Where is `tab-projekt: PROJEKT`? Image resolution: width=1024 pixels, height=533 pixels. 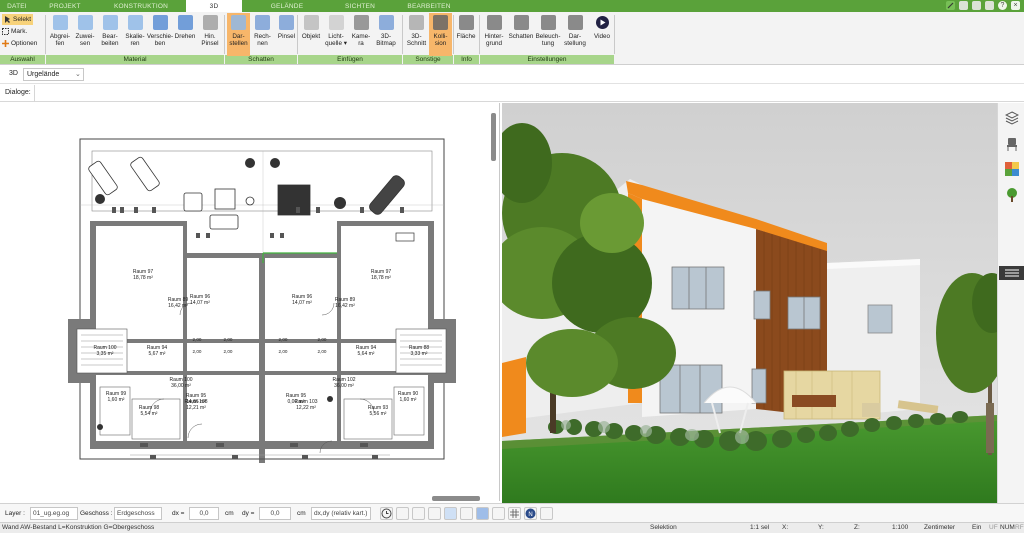 tab-projekt: PROJEKT is located at coordinates (65, 6).